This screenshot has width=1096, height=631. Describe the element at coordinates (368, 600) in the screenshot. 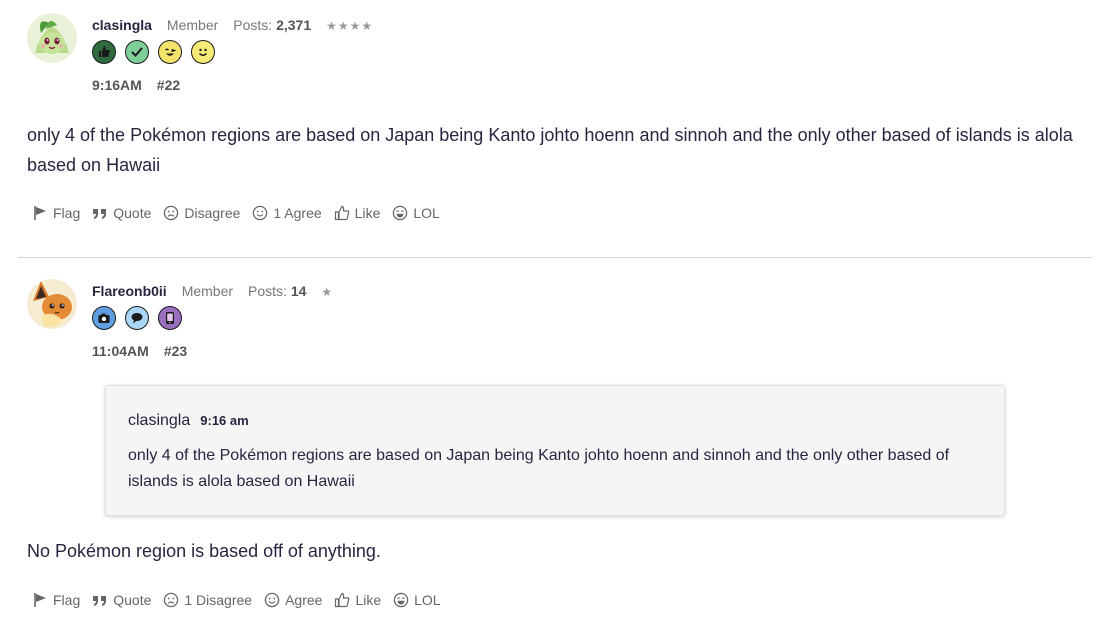

I see `like-label: Like` at that location.